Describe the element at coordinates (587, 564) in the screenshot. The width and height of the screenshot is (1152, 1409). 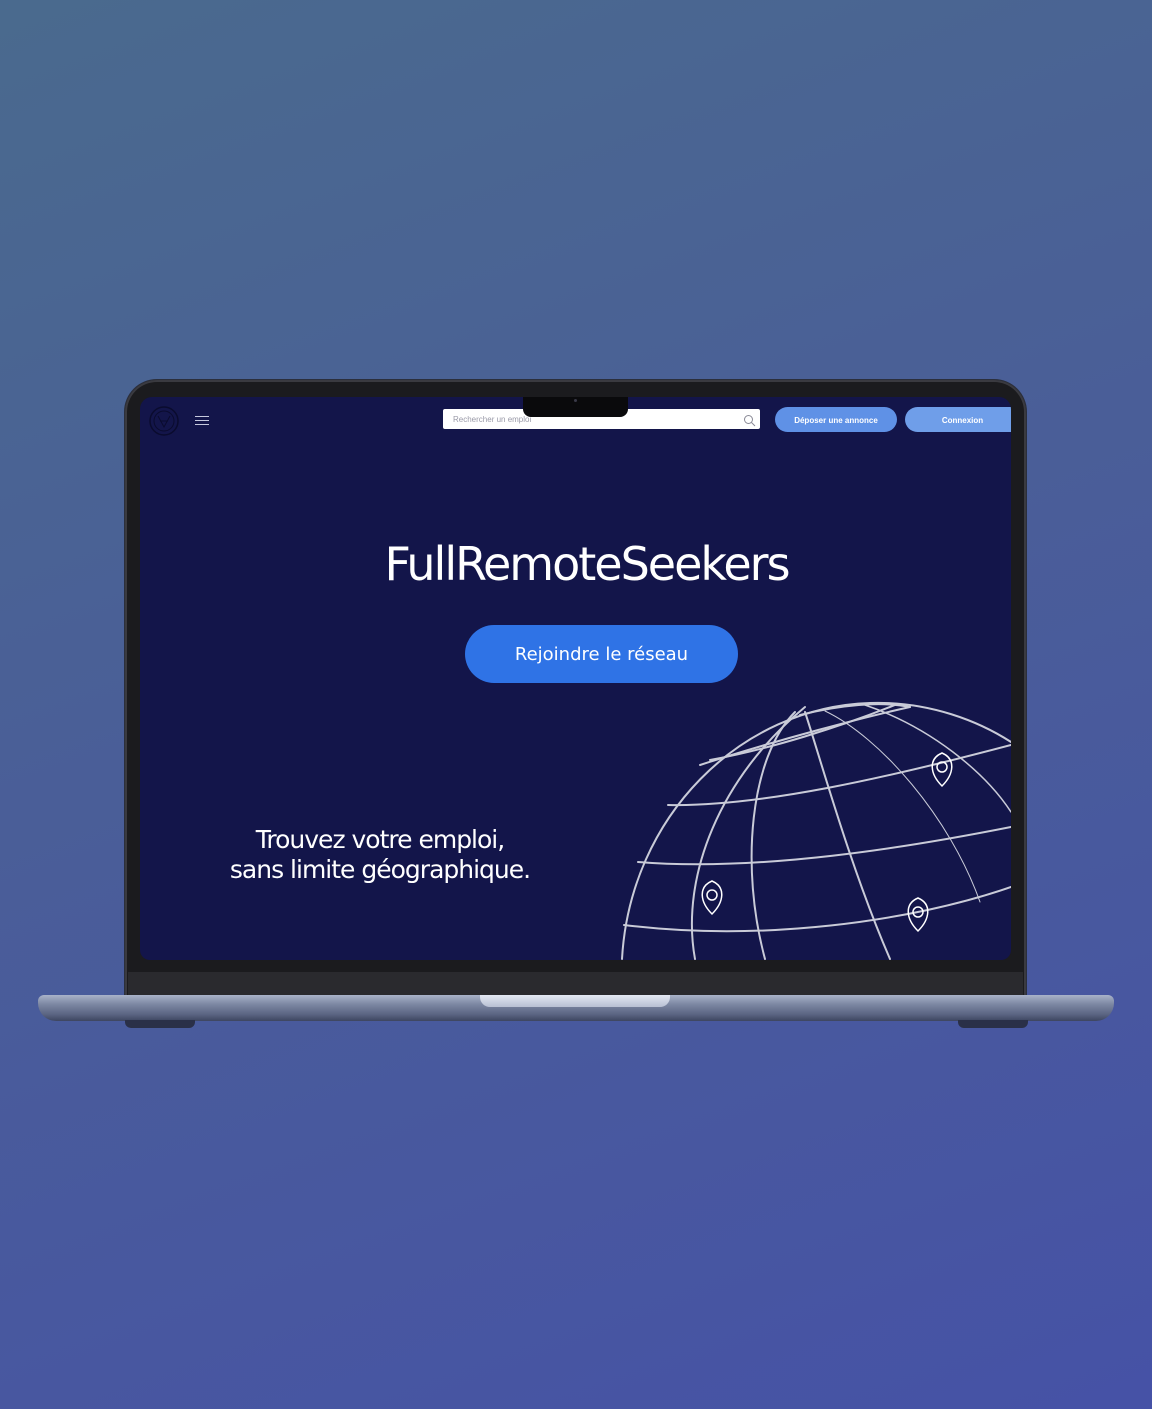
I see `hero-title: FullRemoteSeekers` at that location.